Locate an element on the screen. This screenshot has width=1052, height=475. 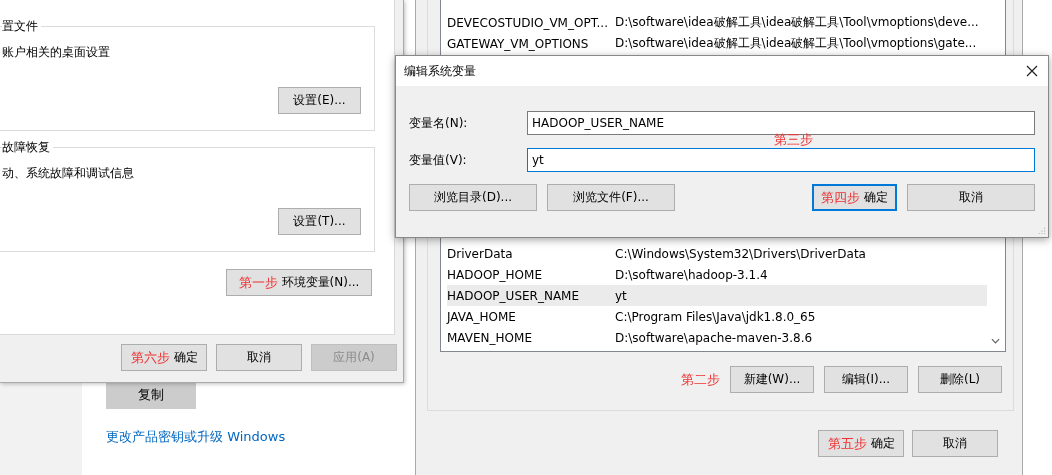
step-annotation: 第二步 is located at coordinates (700, 379).